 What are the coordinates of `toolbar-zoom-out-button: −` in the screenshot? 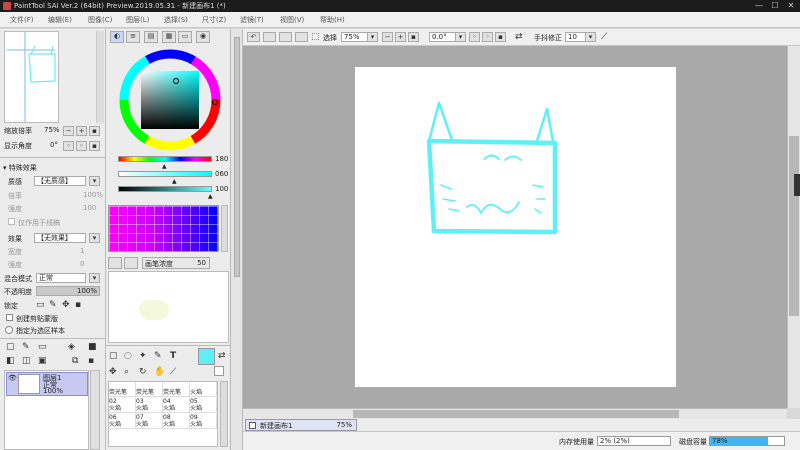 It's located at (387, 37).